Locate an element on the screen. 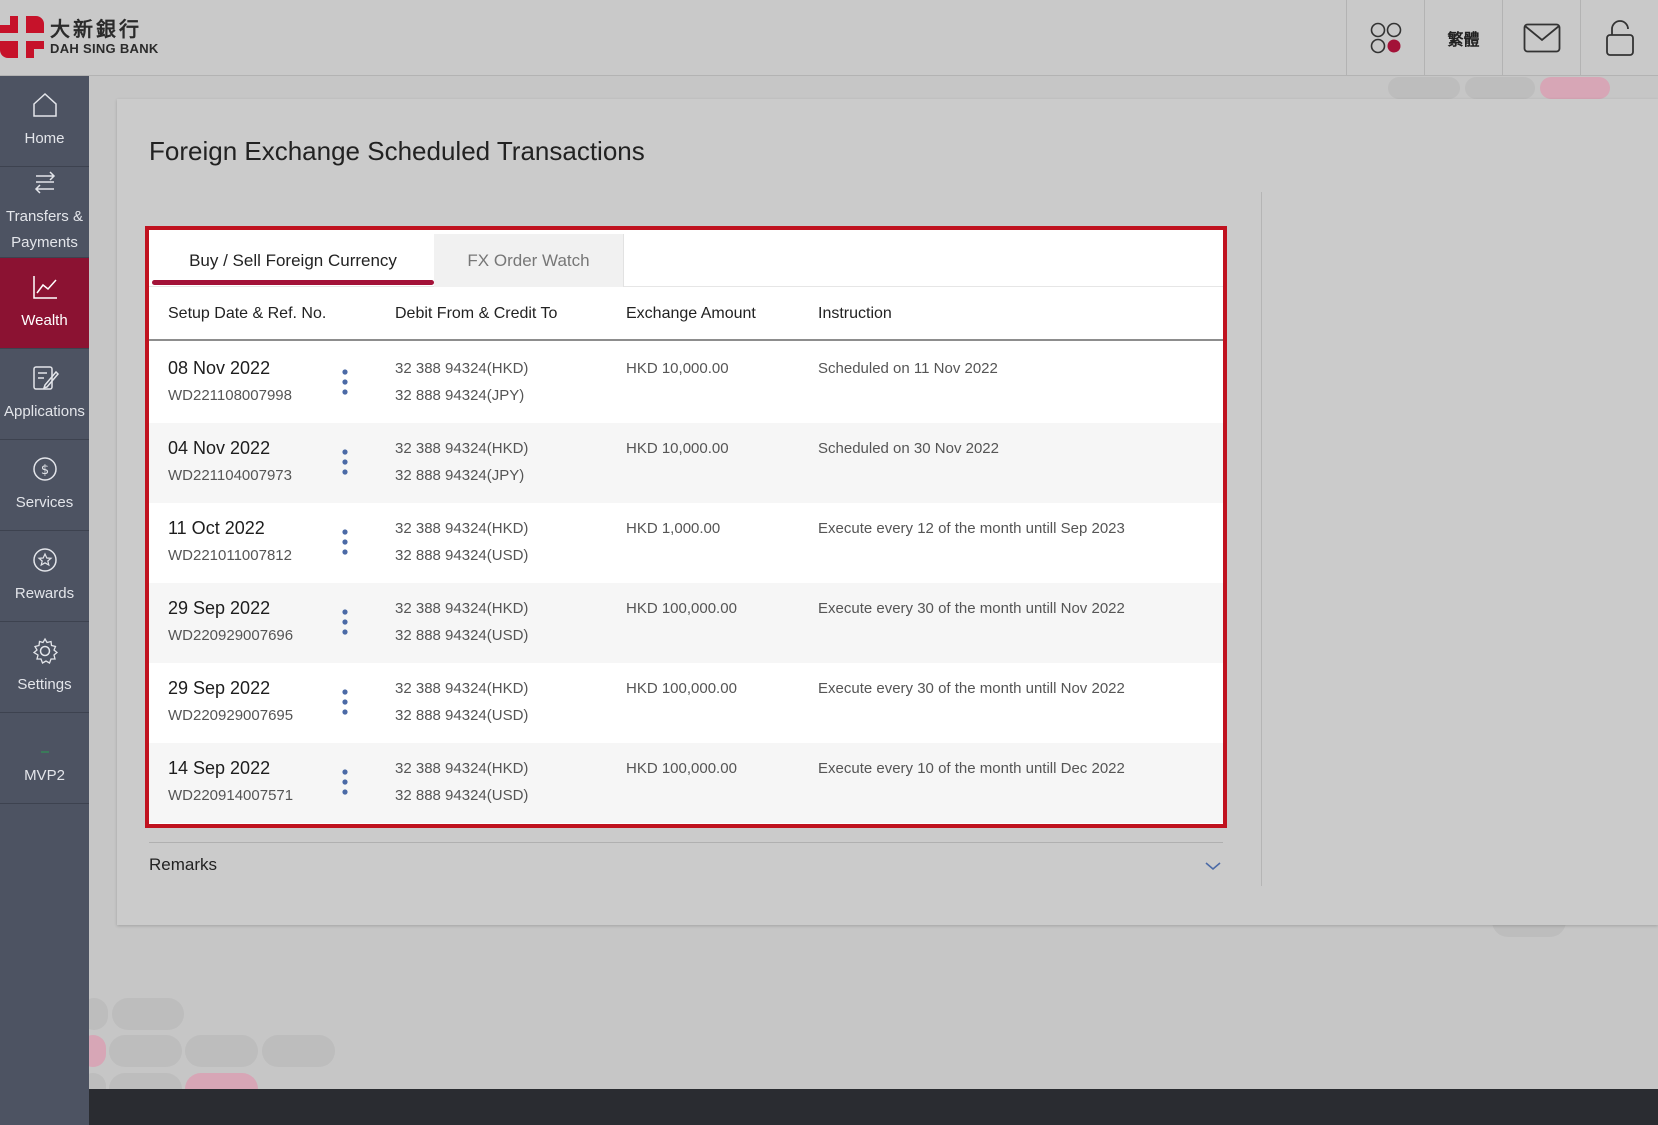 This screenshot has width=1658, height=1125. logo-chinese-text: 大新銀行 is located at coordinates (96, 29).